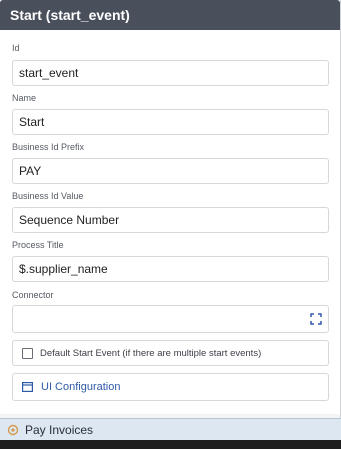 The height and width of the screenshot is (449, 341). Describe the element at coordinates (170, 444) in the screenshot. I see `window-bottom-edge` at that location.